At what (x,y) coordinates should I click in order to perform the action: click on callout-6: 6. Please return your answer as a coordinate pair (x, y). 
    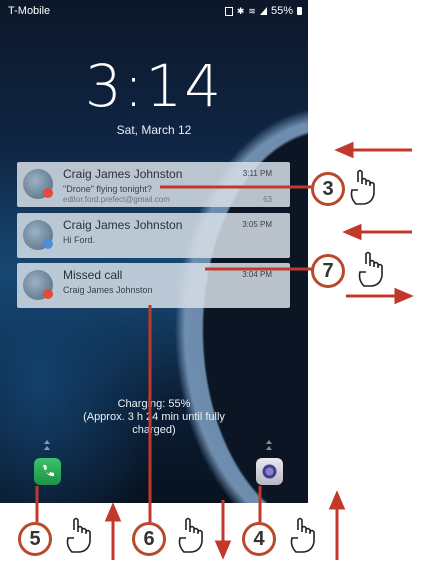
    Looking at the image, I should click on (149, 539).